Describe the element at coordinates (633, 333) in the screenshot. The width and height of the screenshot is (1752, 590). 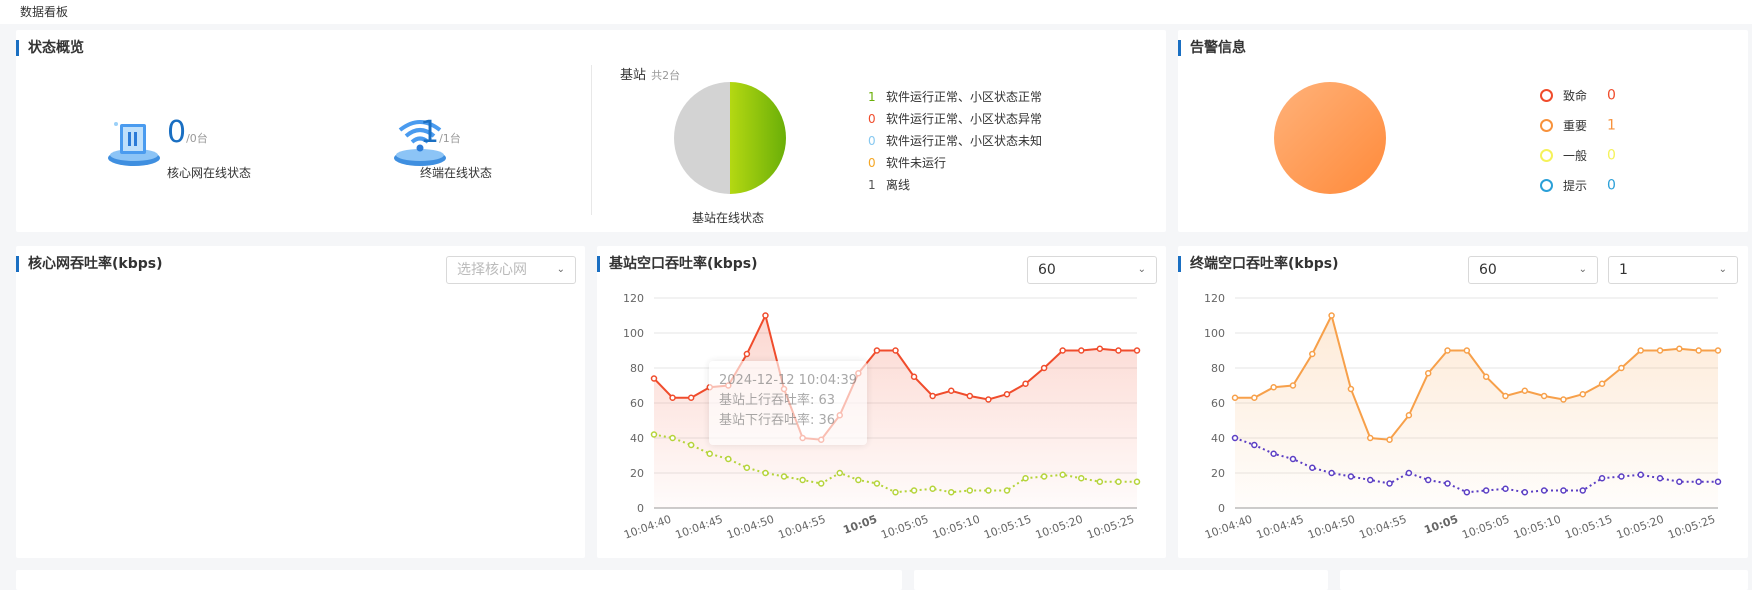
I see `y-tick-label: 100` at that location.